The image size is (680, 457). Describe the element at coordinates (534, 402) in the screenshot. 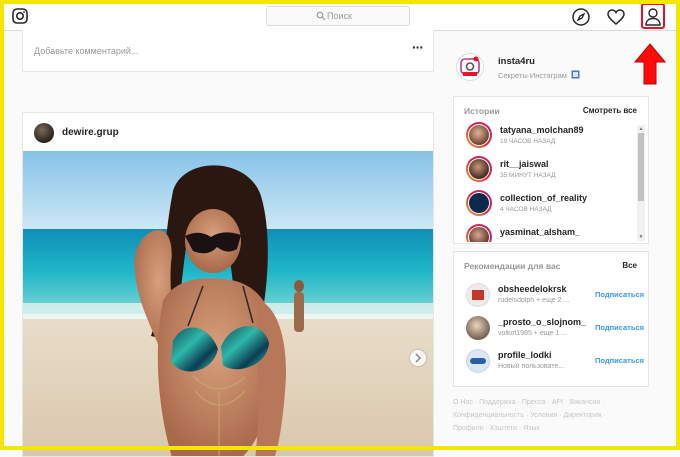

I see `footer-link-press: Пресса` at that location.